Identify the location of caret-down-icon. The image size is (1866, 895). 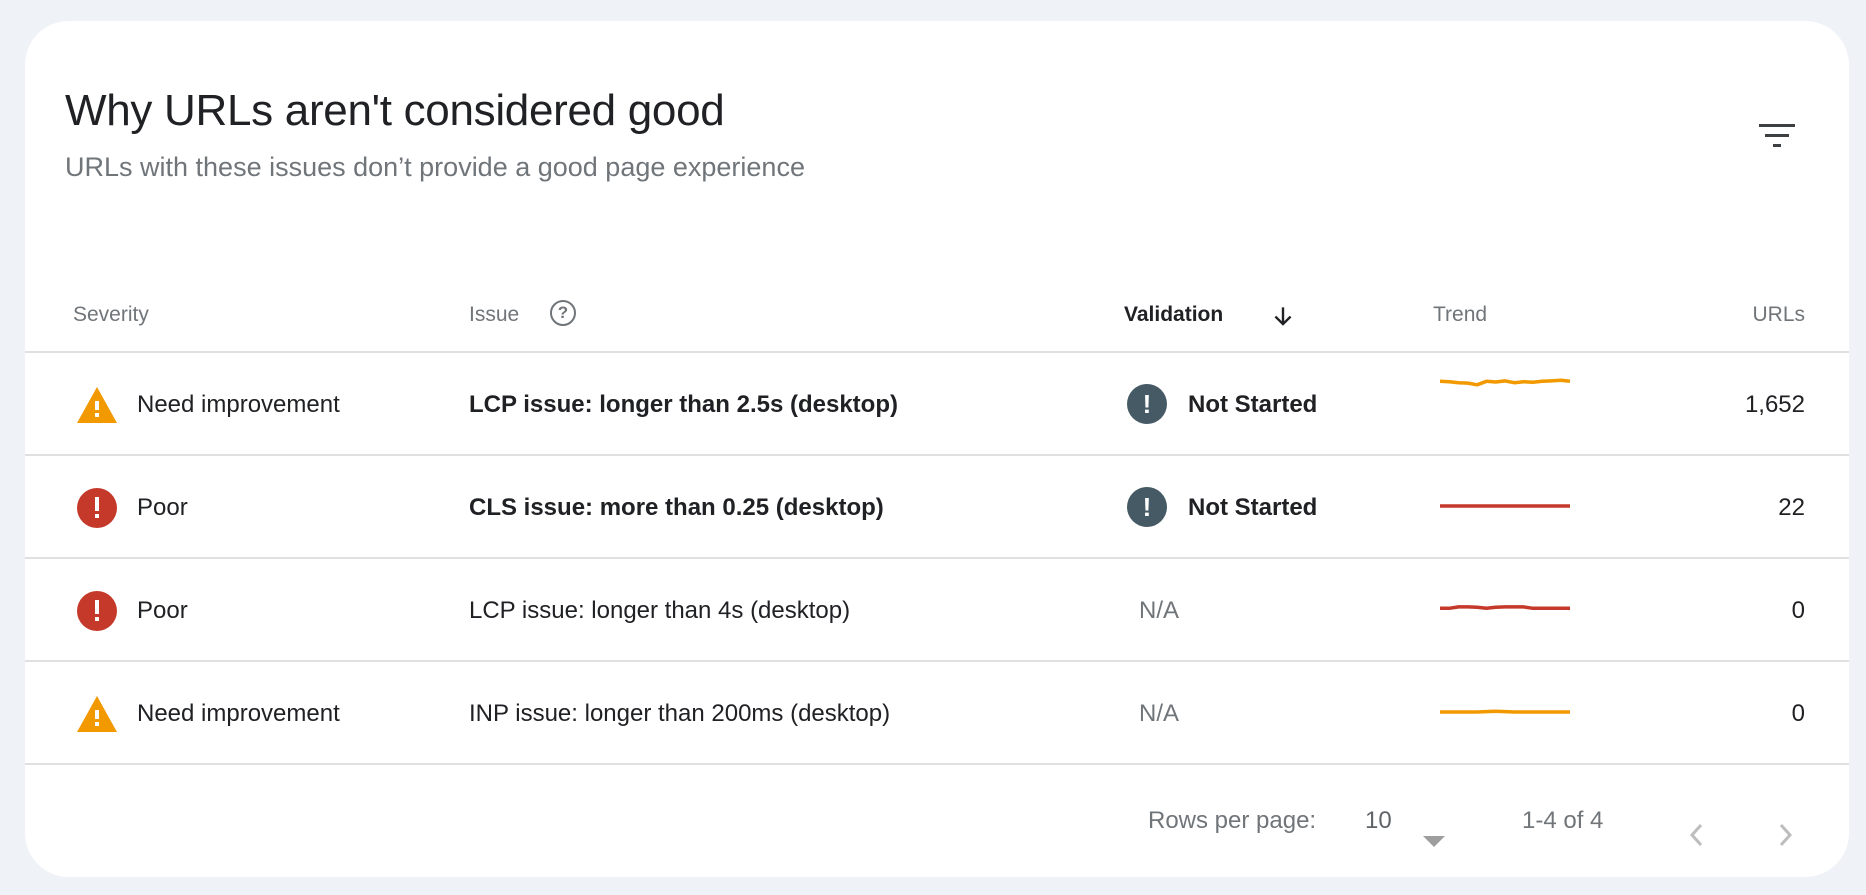
(1434, 841).